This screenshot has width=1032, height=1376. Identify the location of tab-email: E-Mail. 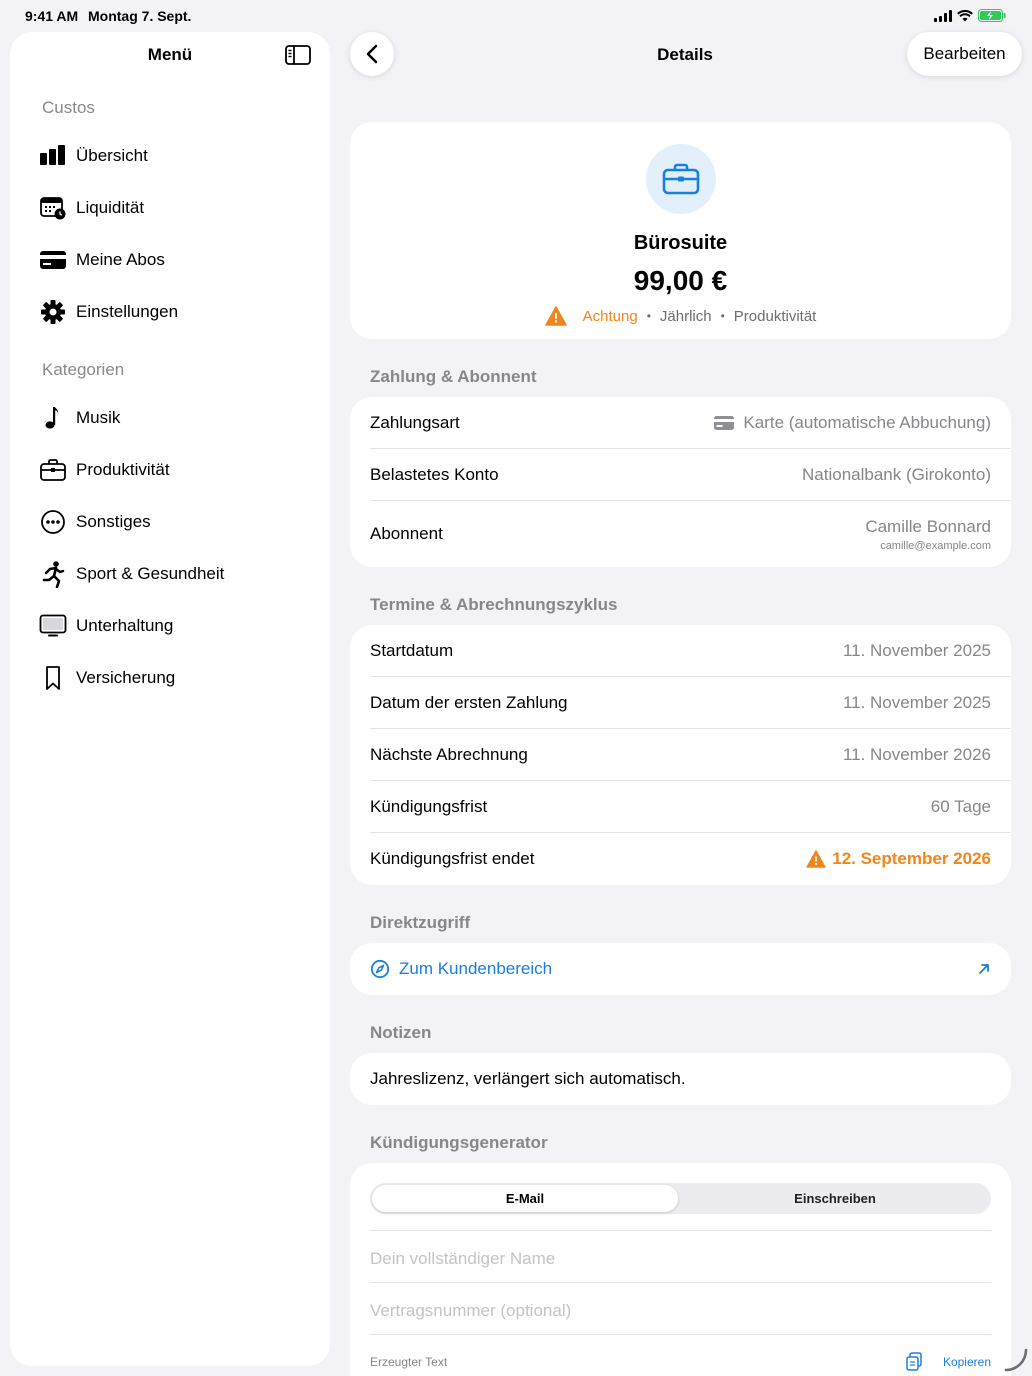
(525, 1198).